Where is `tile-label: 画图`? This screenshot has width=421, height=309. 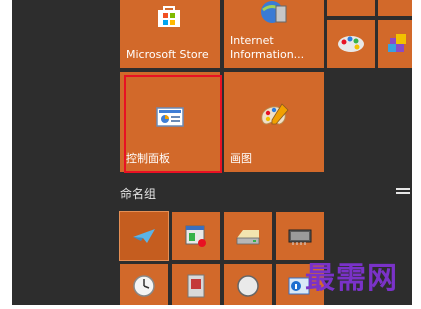
tile-label: 画图 is located at coordinates (241, 158).